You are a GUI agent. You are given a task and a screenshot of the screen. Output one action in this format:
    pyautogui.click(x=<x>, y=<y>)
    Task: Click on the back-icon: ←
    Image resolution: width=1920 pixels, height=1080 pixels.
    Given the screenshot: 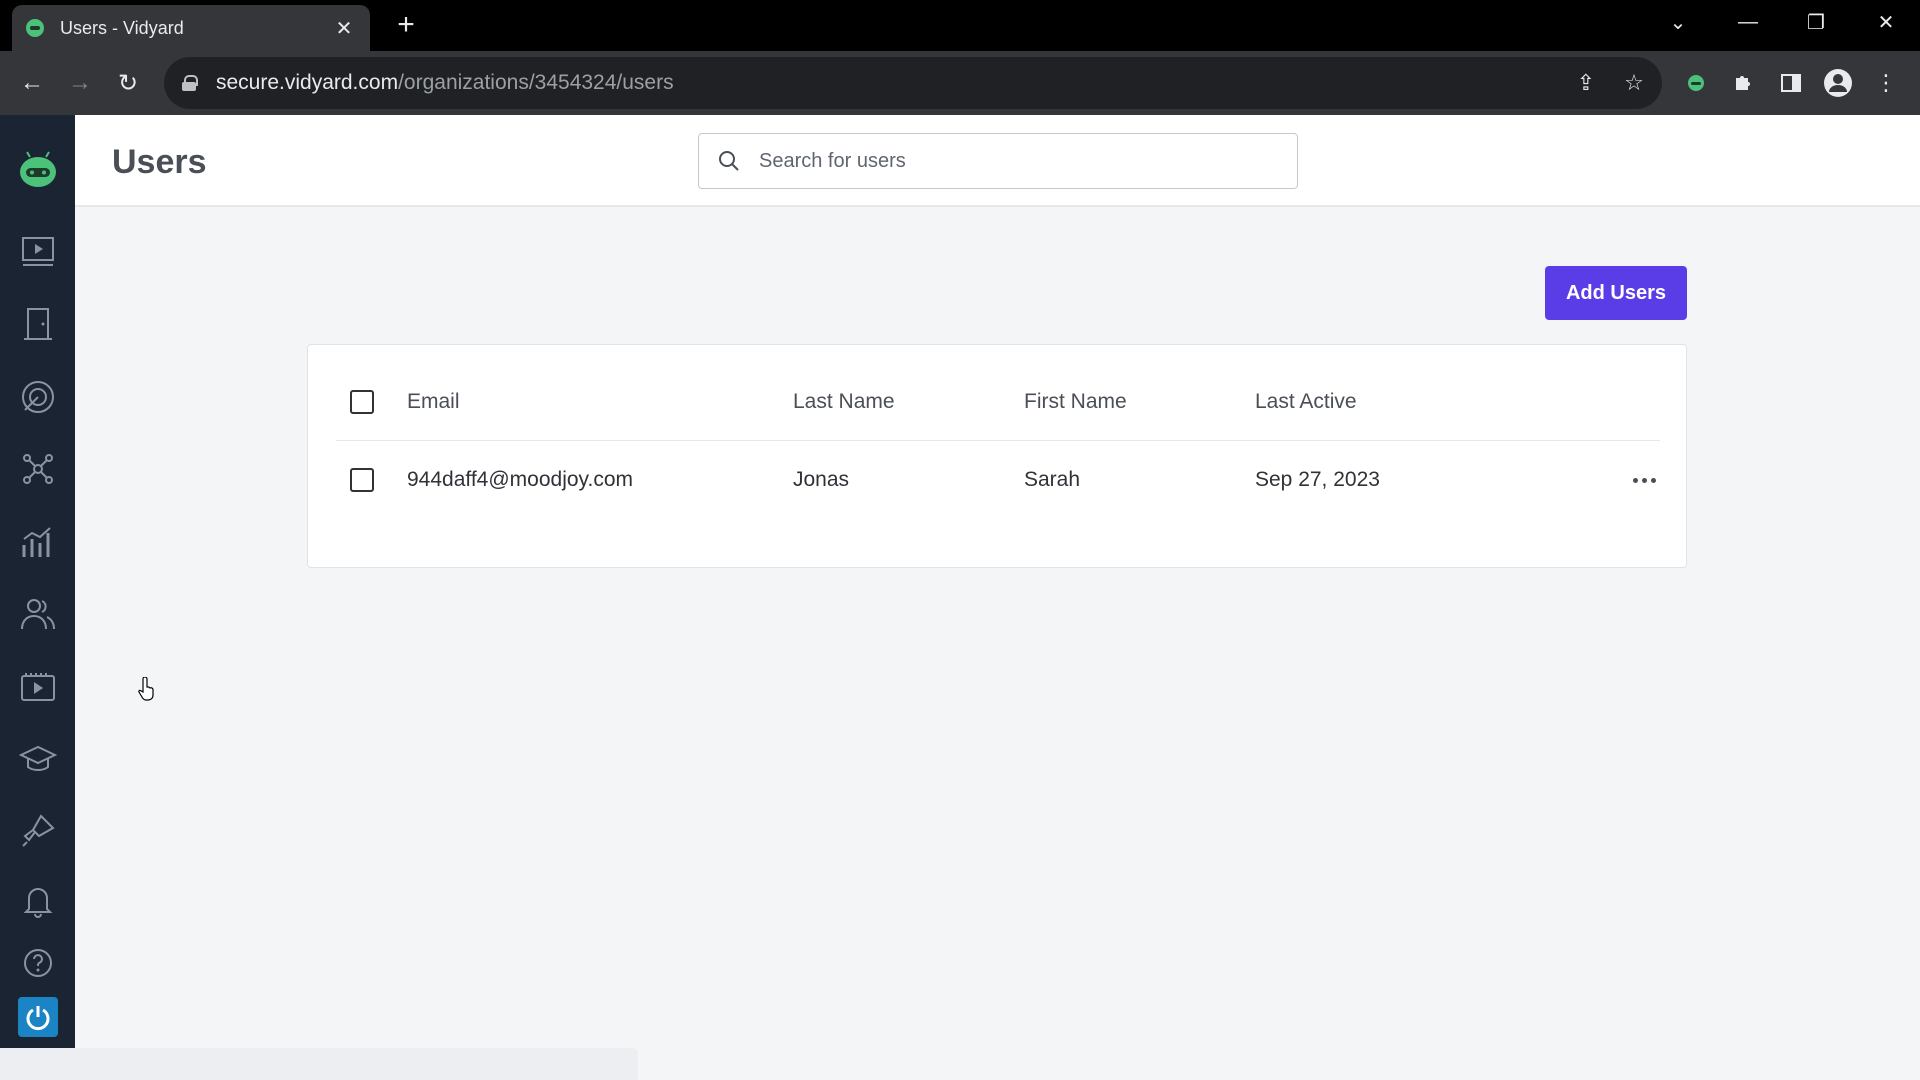 What is the action you would take?
    pyautogui.click(x=32, y=83)
    